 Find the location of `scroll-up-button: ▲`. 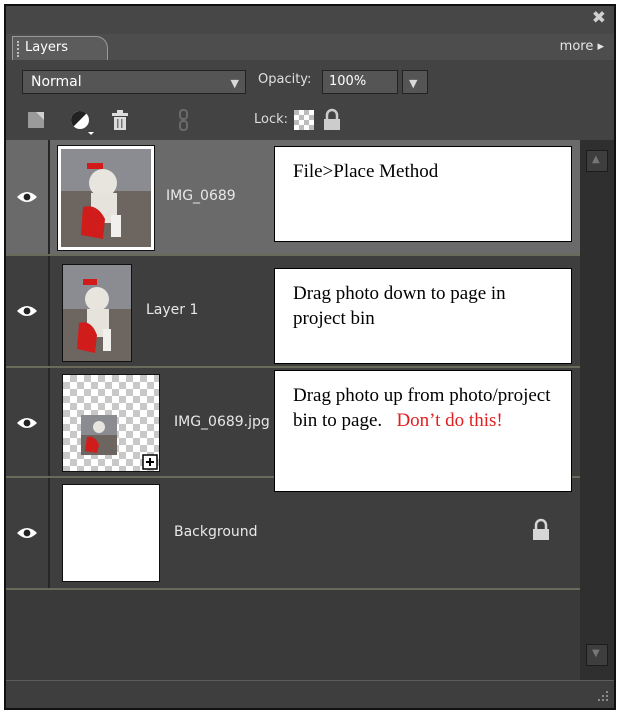

scroll-up-button: ▲ is located at coordinates (597, 161).